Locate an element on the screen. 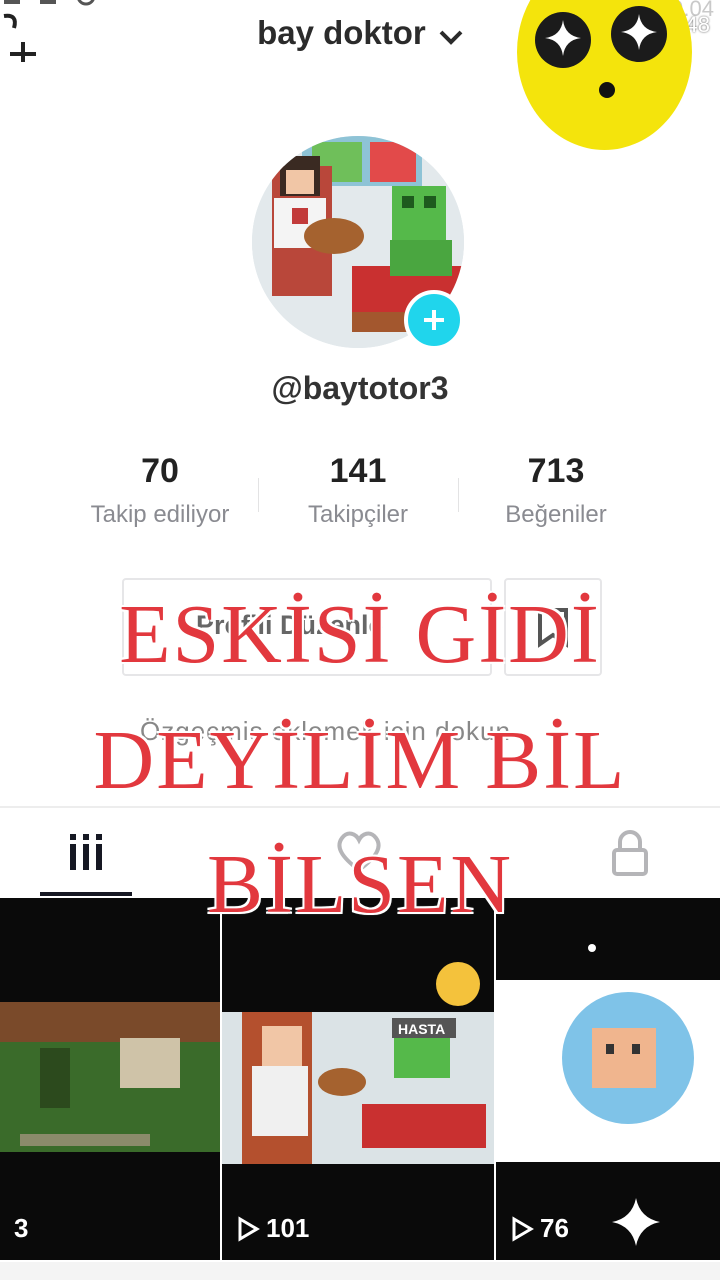  emoji-eye-left is located at coordinates (563, 40).